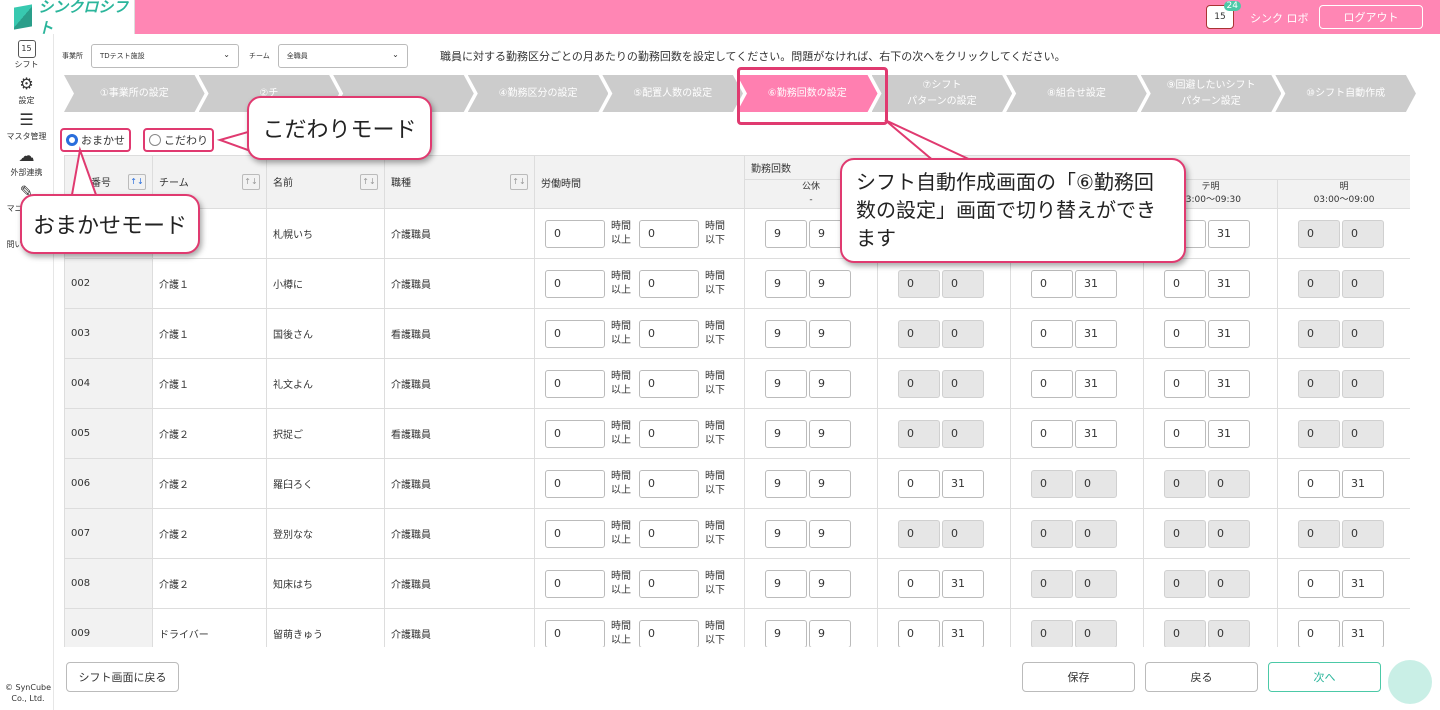 The image size is (1440, 710). What do you see at coordinates (930, 141) in the screenshot?
I see `switch-callout-tail` at bounding box center [930, 141].